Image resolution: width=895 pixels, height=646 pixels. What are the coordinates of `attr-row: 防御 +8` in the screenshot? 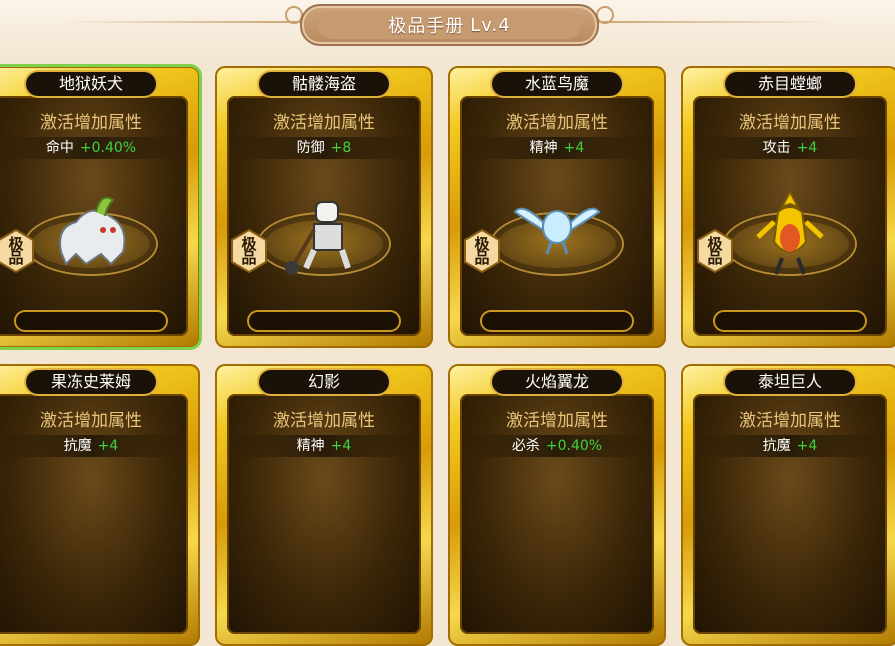 It's located at (324, 148).